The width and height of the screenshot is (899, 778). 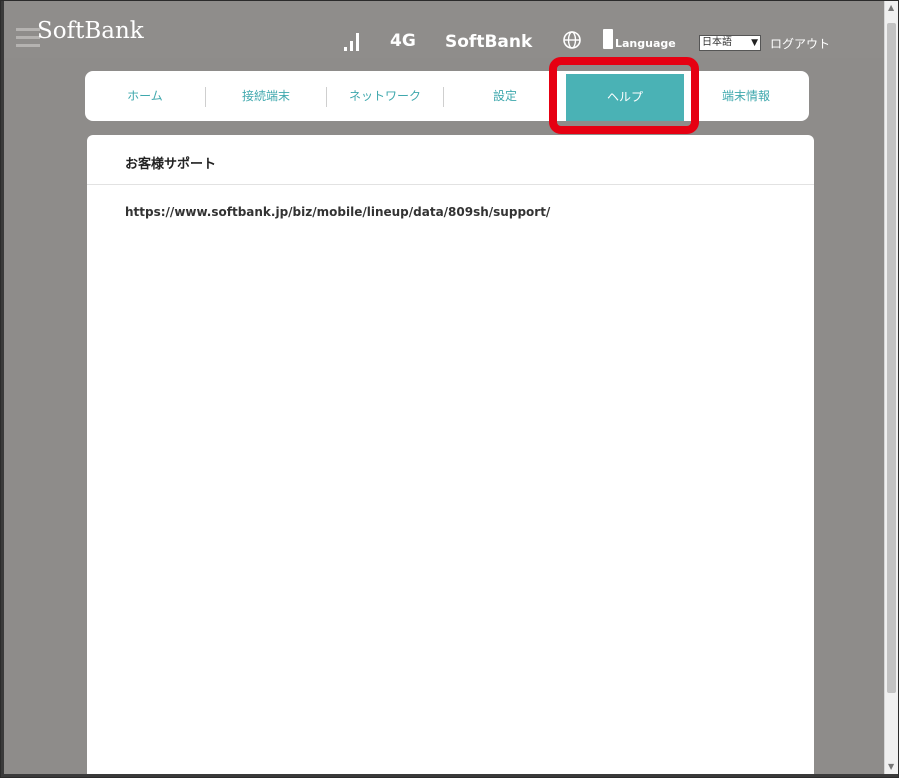 I want to click on scrollbar-thumb, so click(x=891, y=358).